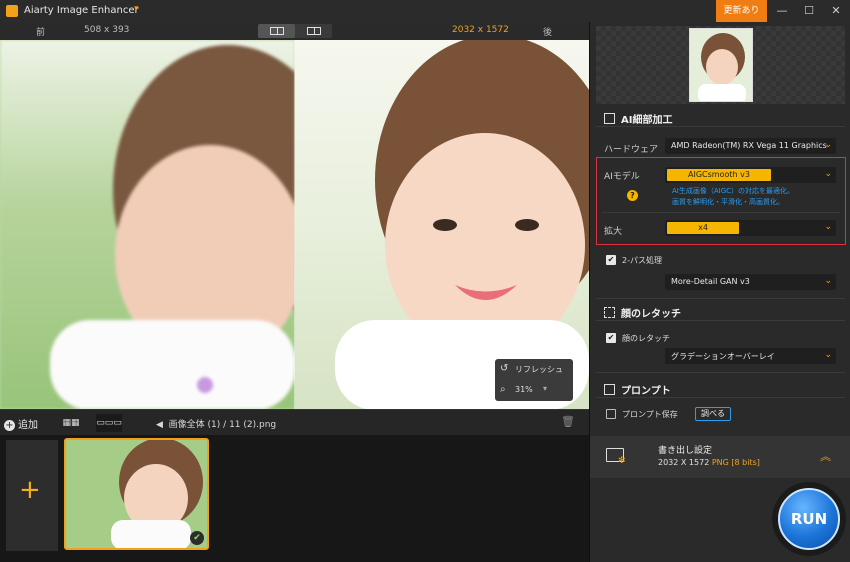 This screenshot has width=850, height=562. What do you see at coordinates (81, 10) in the screenshot?
I see `app-title: Aiarty Image Enhancer` at bounding box center [81, 10].